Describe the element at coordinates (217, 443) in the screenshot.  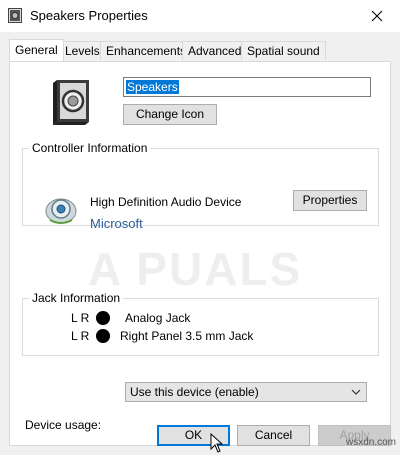
I see `mouse-pointer-icon` at that location.